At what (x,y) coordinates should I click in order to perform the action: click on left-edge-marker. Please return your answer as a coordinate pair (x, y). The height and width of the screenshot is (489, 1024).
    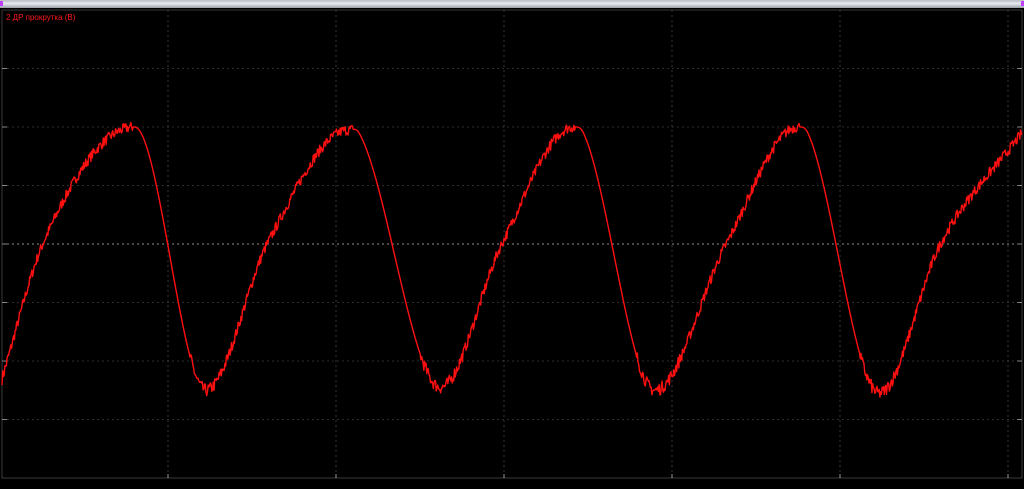
    Looking at the image, I should click on (1, 3).